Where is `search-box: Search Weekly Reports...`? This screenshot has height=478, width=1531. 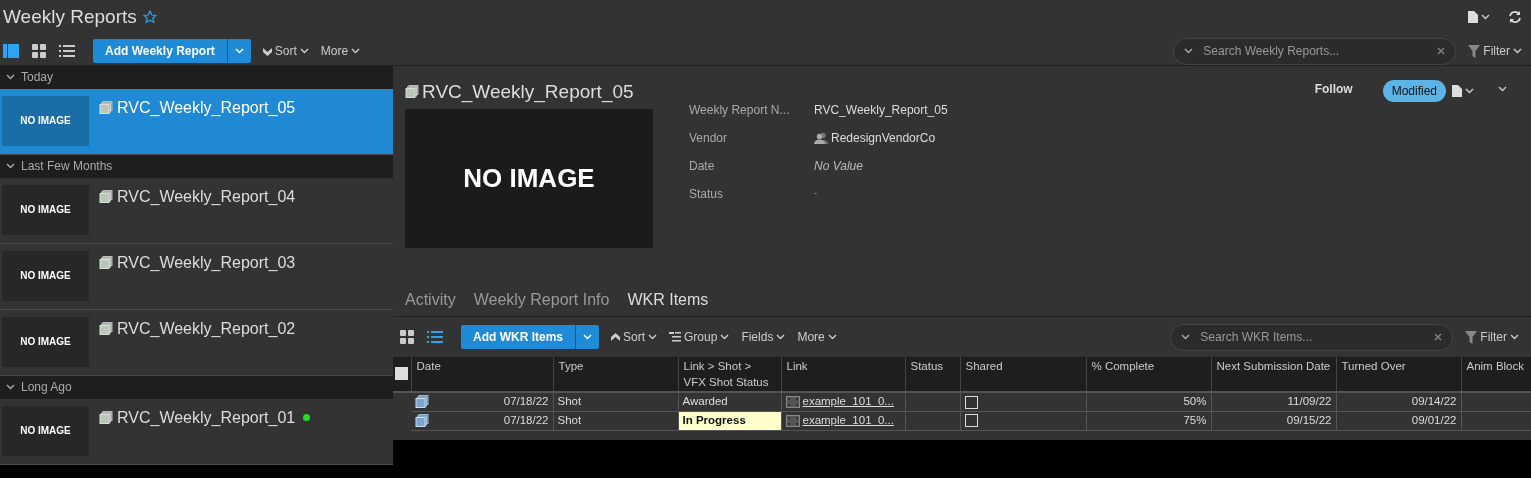
search-box: Search Weekly Reports... is located at coordinates (1315, 51).